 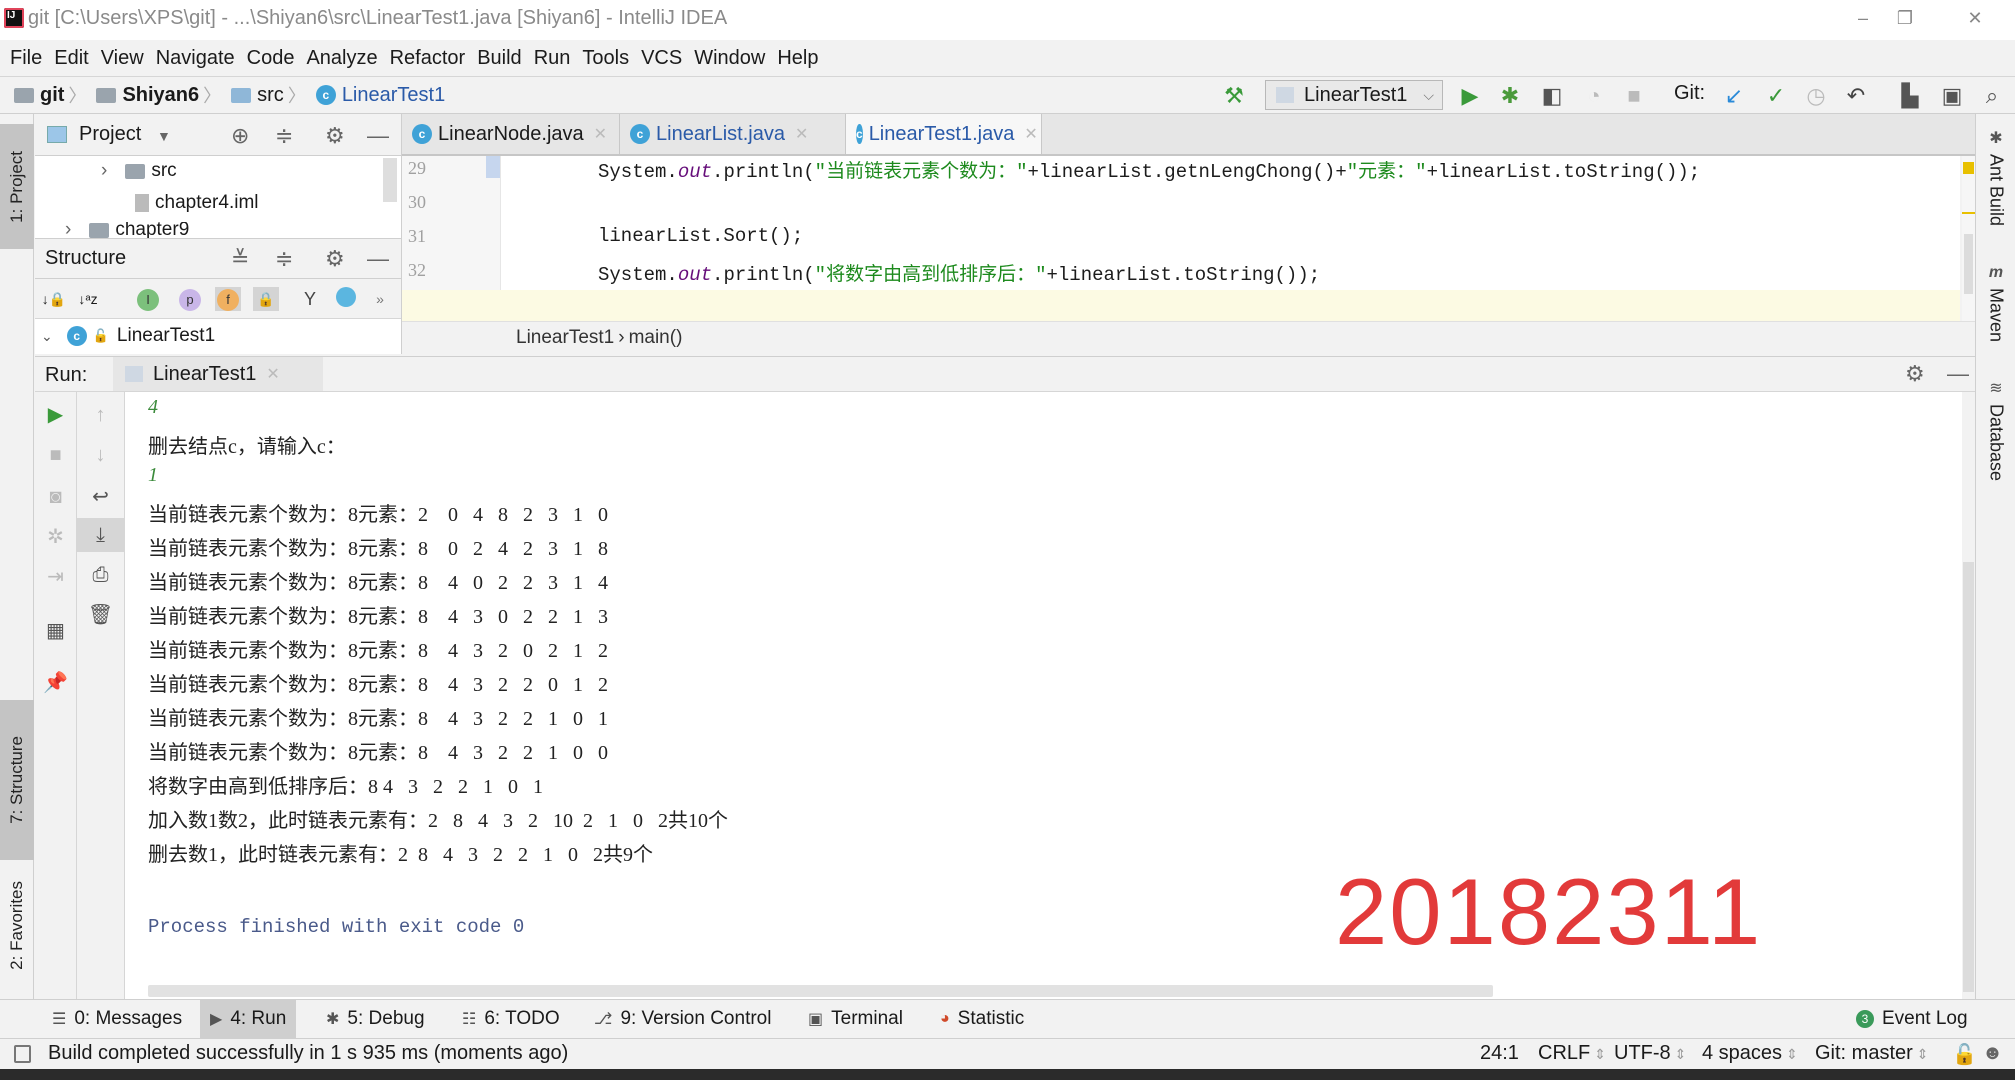 I want to click on breadcrumb-lineartest1: c LinearTest1, so click(x=380, y=95).